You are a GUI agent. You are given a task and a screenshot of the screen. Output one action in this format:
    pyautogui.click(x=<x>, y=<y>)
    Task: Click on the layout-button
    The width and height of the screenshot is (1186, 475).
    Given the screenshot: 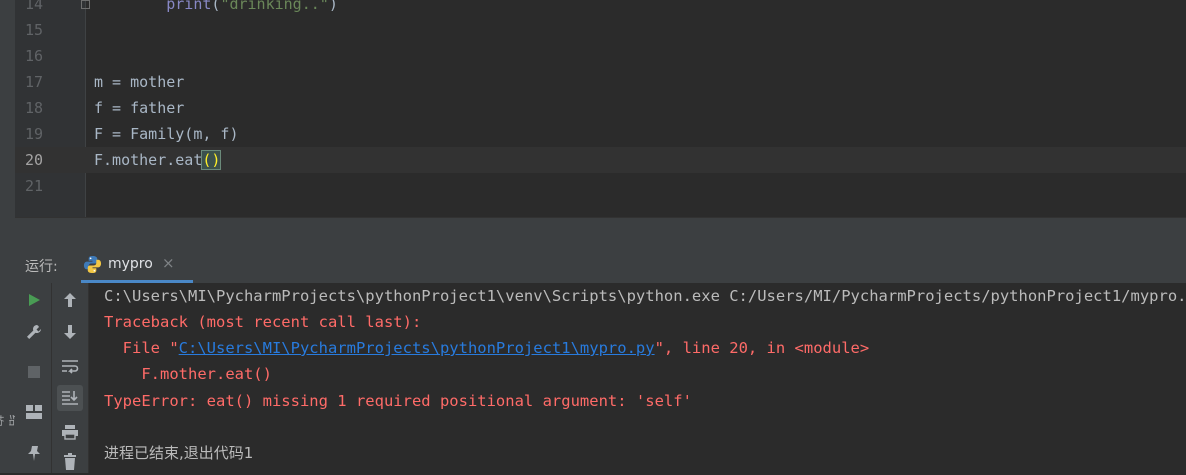 What is the action you would take?
    pyautogui.click(x=34, y=412)
    